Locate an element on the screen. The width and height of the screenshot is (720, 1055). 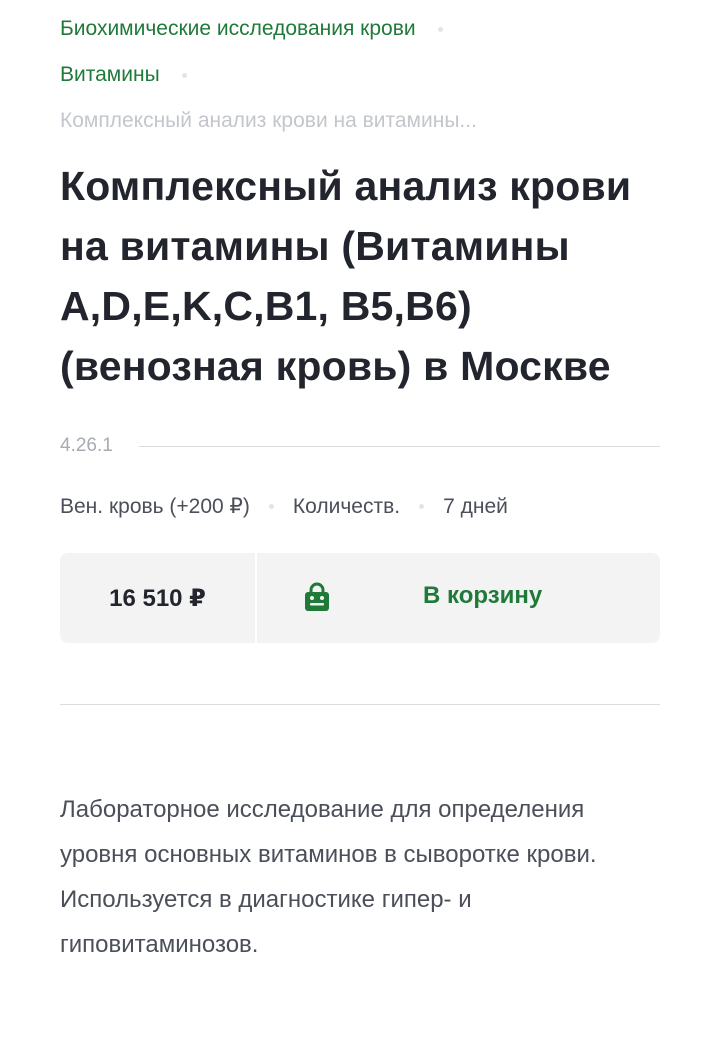
product-code: 4.26.1 is located at coordinates (86, 445).